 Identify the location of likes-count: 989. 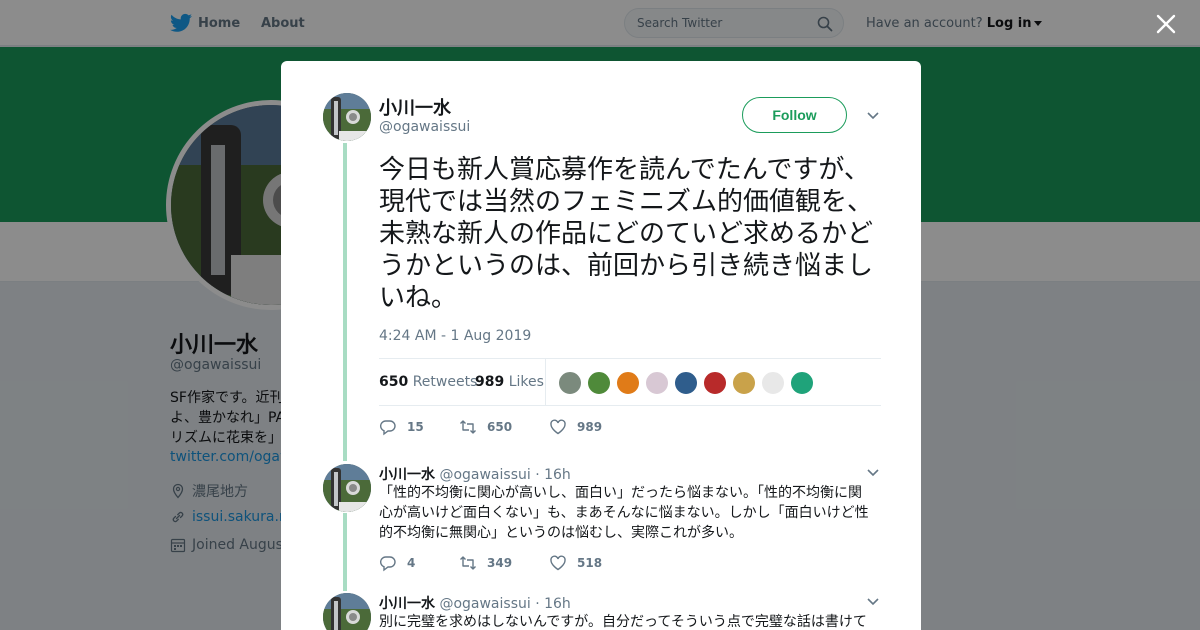
(490, 382).